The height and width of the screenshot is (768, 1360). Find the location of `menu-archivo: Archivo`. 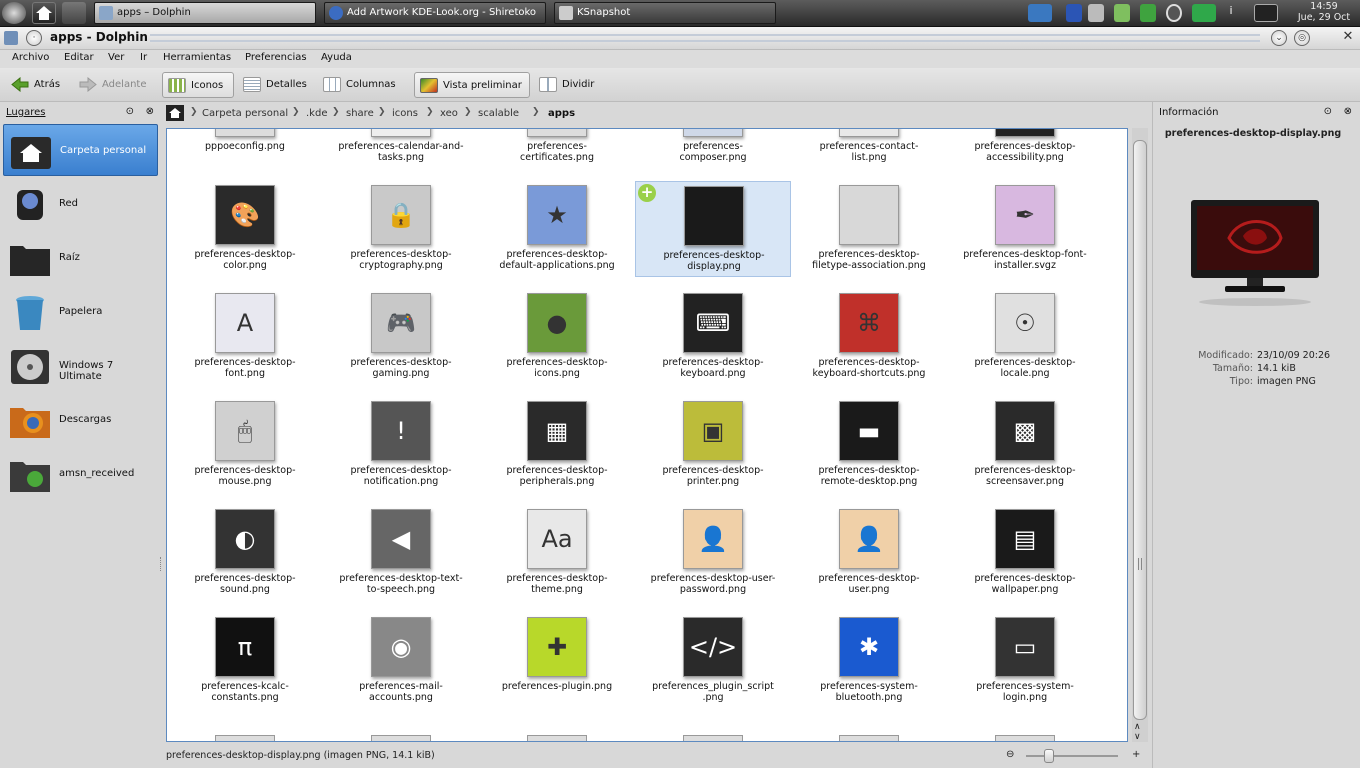

menu-archivo: Archivo is located at coordinates (30, 57).